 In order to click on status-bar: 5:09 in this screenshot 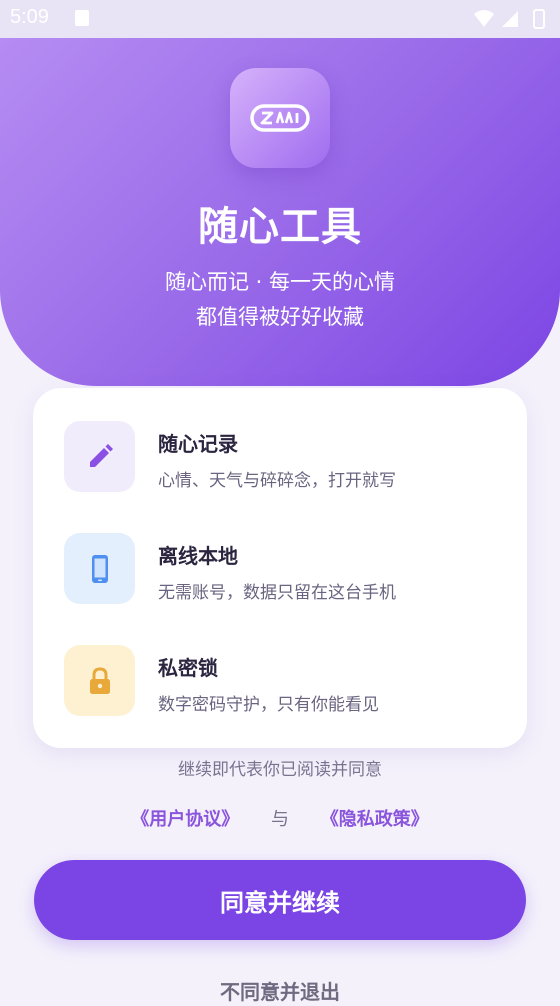, I will do `click(280, 19)`.